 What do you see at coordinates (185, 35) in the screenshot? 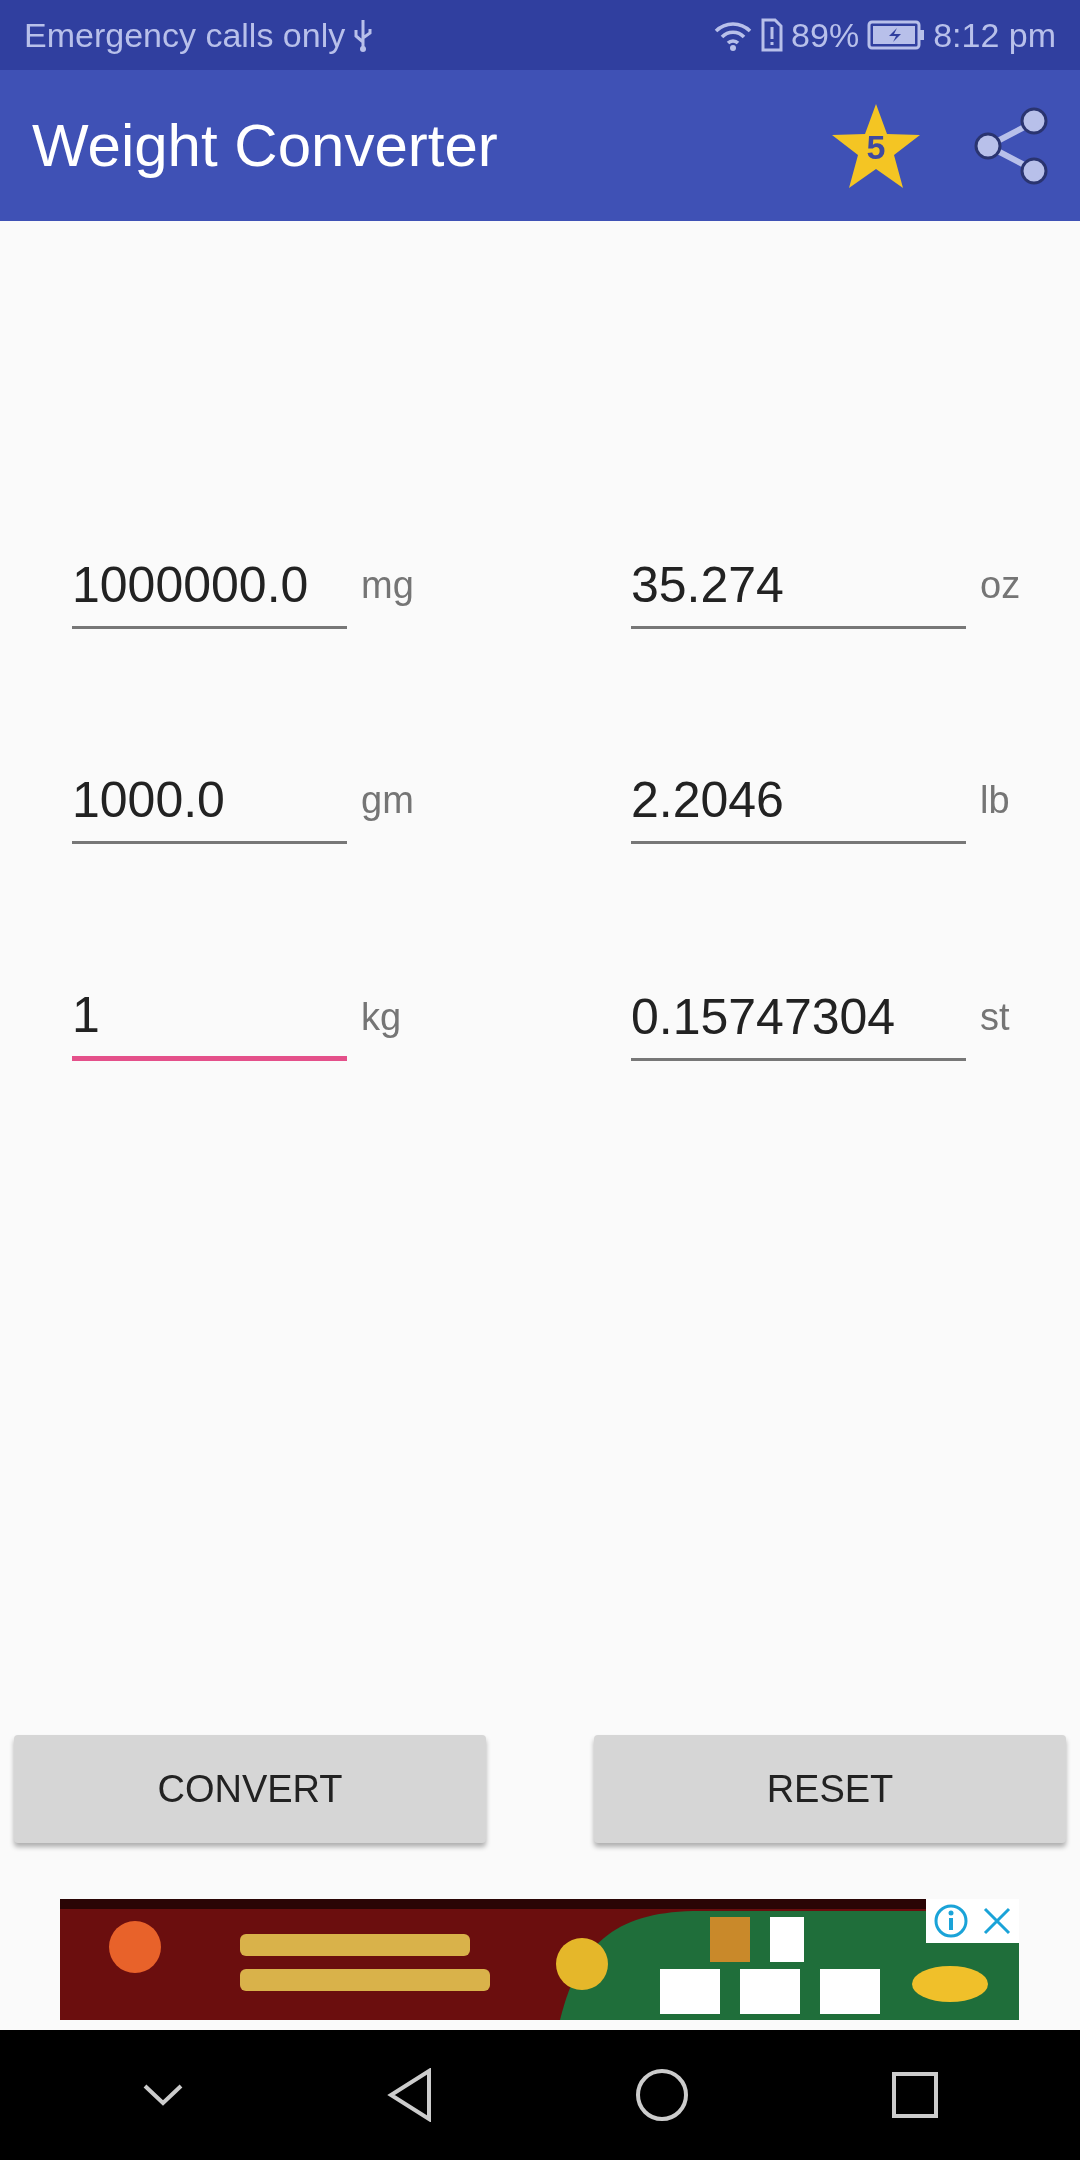
I see `carrier-text: Emergency calls only` at bounding box center [185, 35].